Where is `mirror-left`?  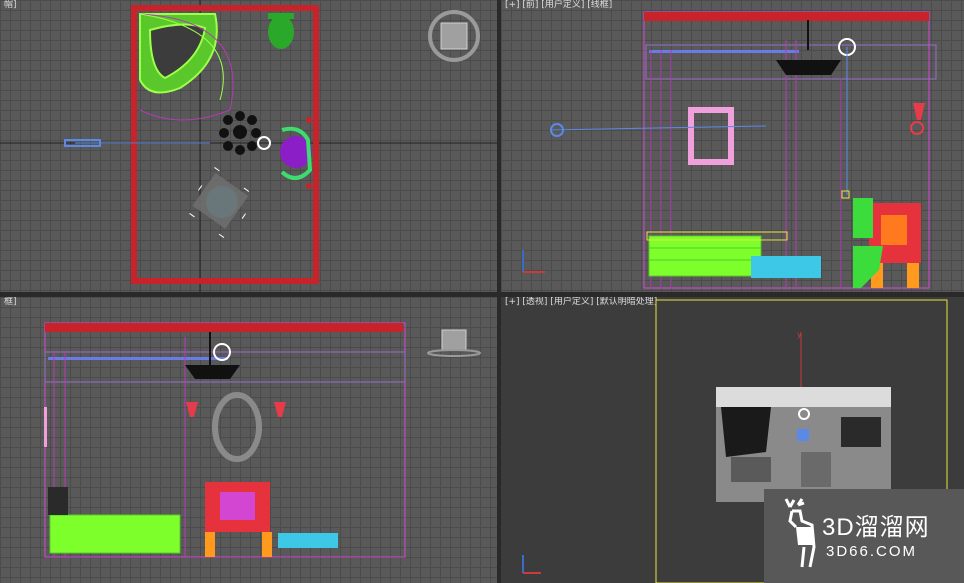 mirror-left is located at coordinates (237, 427).